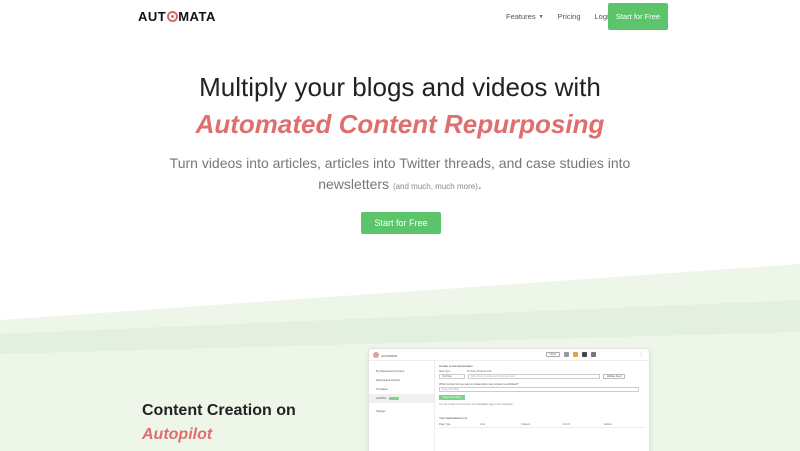 The image size is (800, 451). I want to click on logo: AUT MATA, so click(177, 16).